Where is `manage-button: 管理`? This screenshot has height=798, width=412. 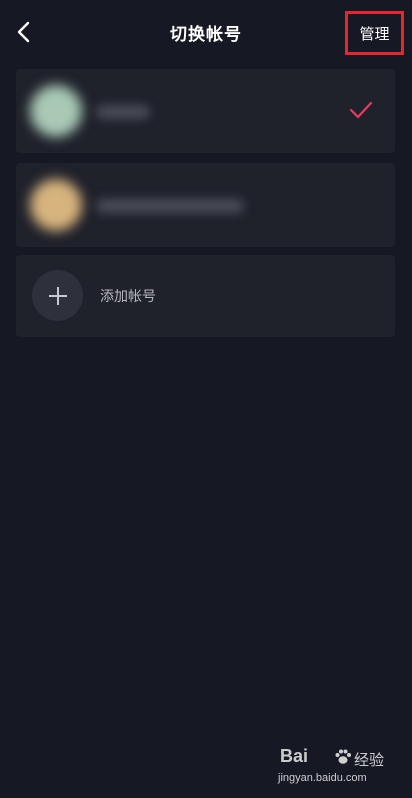
manage-button: 管理 is located at coordinates (374, 33).